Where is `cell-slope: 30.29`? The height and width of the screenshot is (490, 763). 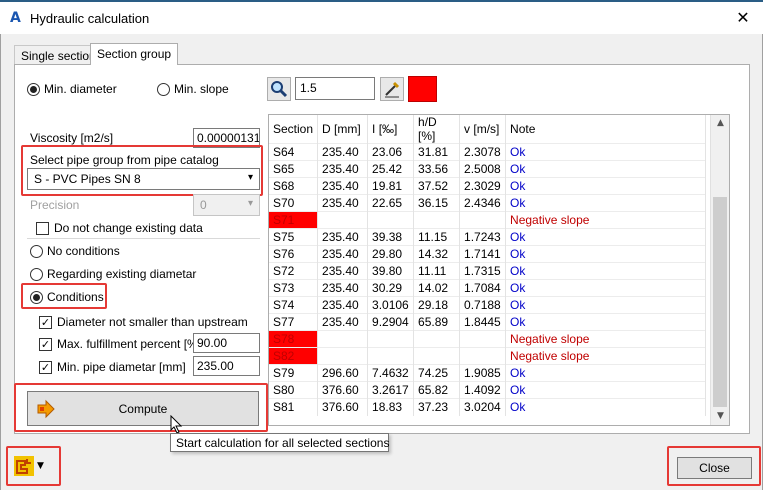 cell-slope: 30.29 is located at coordinates (391, 288).